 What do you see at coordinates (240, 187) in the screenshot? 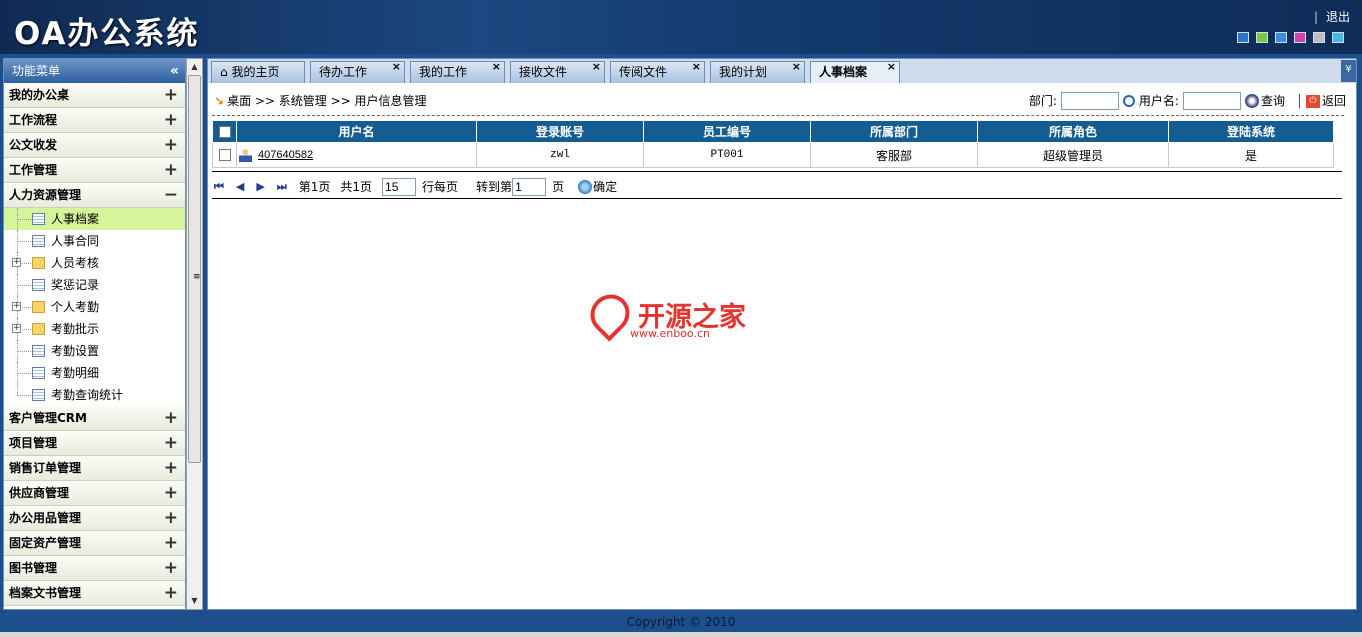
I see `prev-page-icon: ◀` at bounding box center [240, 187].